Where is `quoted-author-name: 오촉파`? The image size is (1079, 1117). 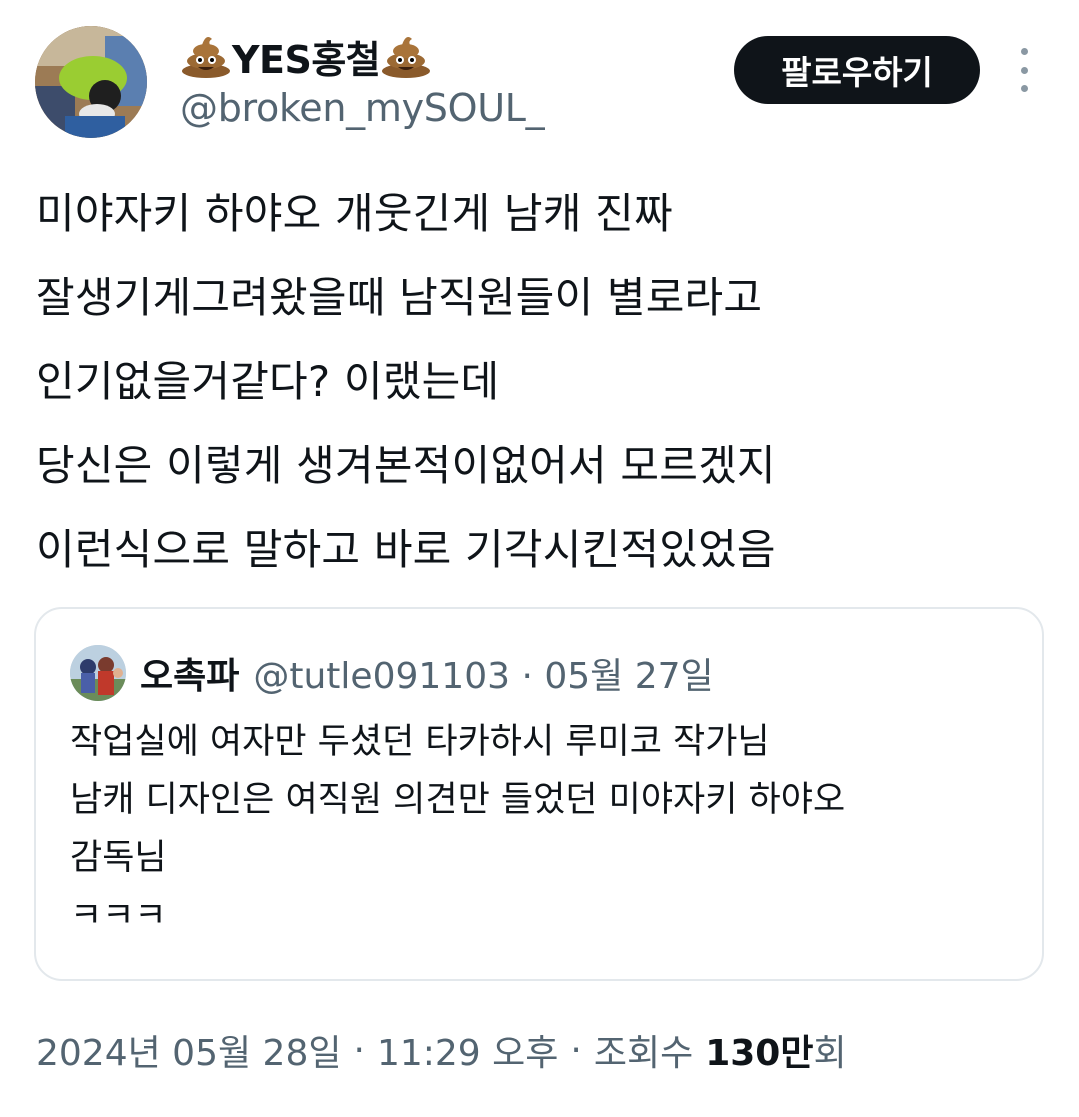 quoted-author-name: 오촉파 is located at coordinates (190, 676).